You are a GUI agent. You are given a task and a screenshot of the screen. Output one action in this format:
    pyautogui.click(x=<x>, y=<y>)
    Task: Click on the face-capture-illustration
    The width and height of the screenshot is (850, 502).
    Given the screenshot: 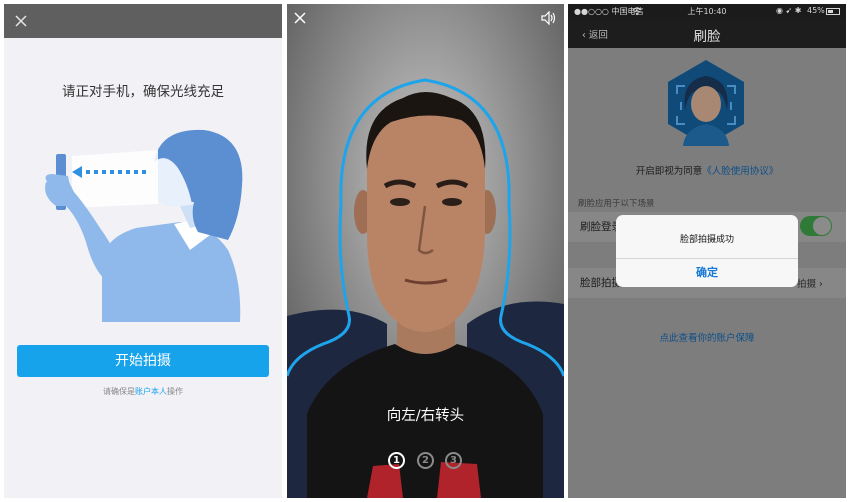 What is the action you would take?
    pyautogui.click(x=144, y=225)
    